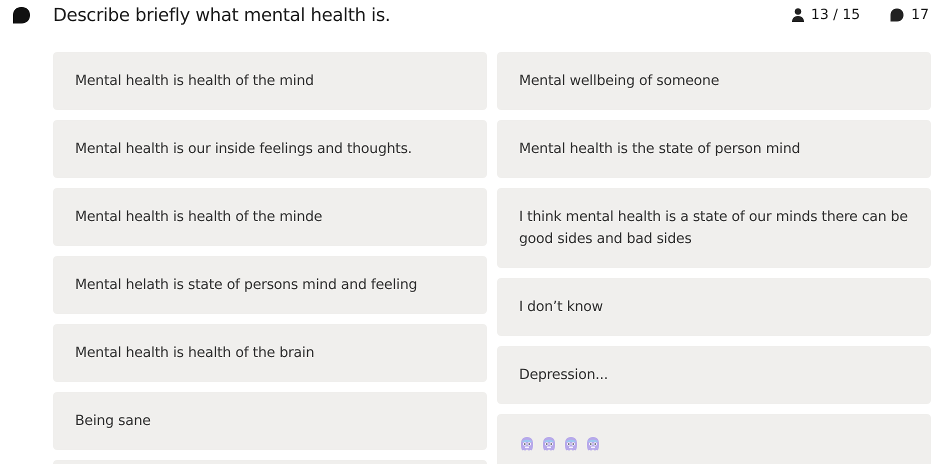  Describe the element at coordinates (798, 15) in the screenshot. I see `person-icon` at that location.